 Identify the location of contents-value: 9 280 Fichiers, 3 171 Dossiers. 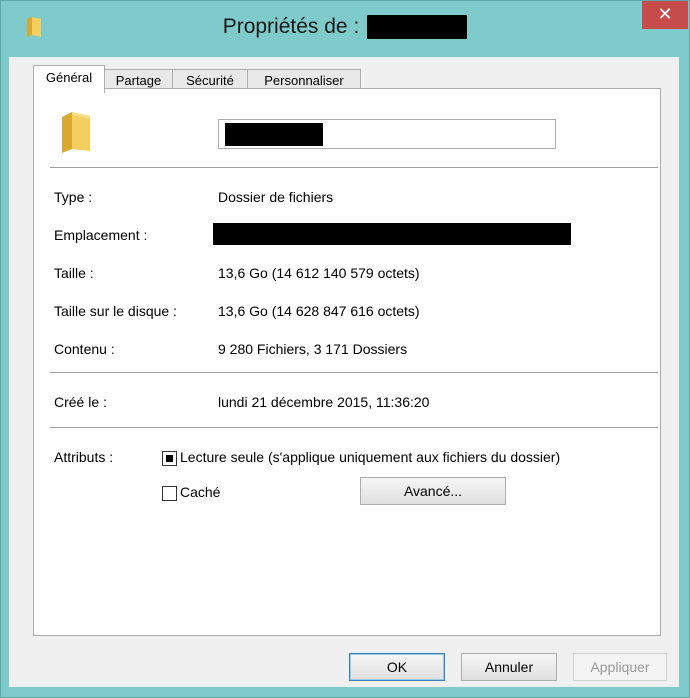
(313, 349).